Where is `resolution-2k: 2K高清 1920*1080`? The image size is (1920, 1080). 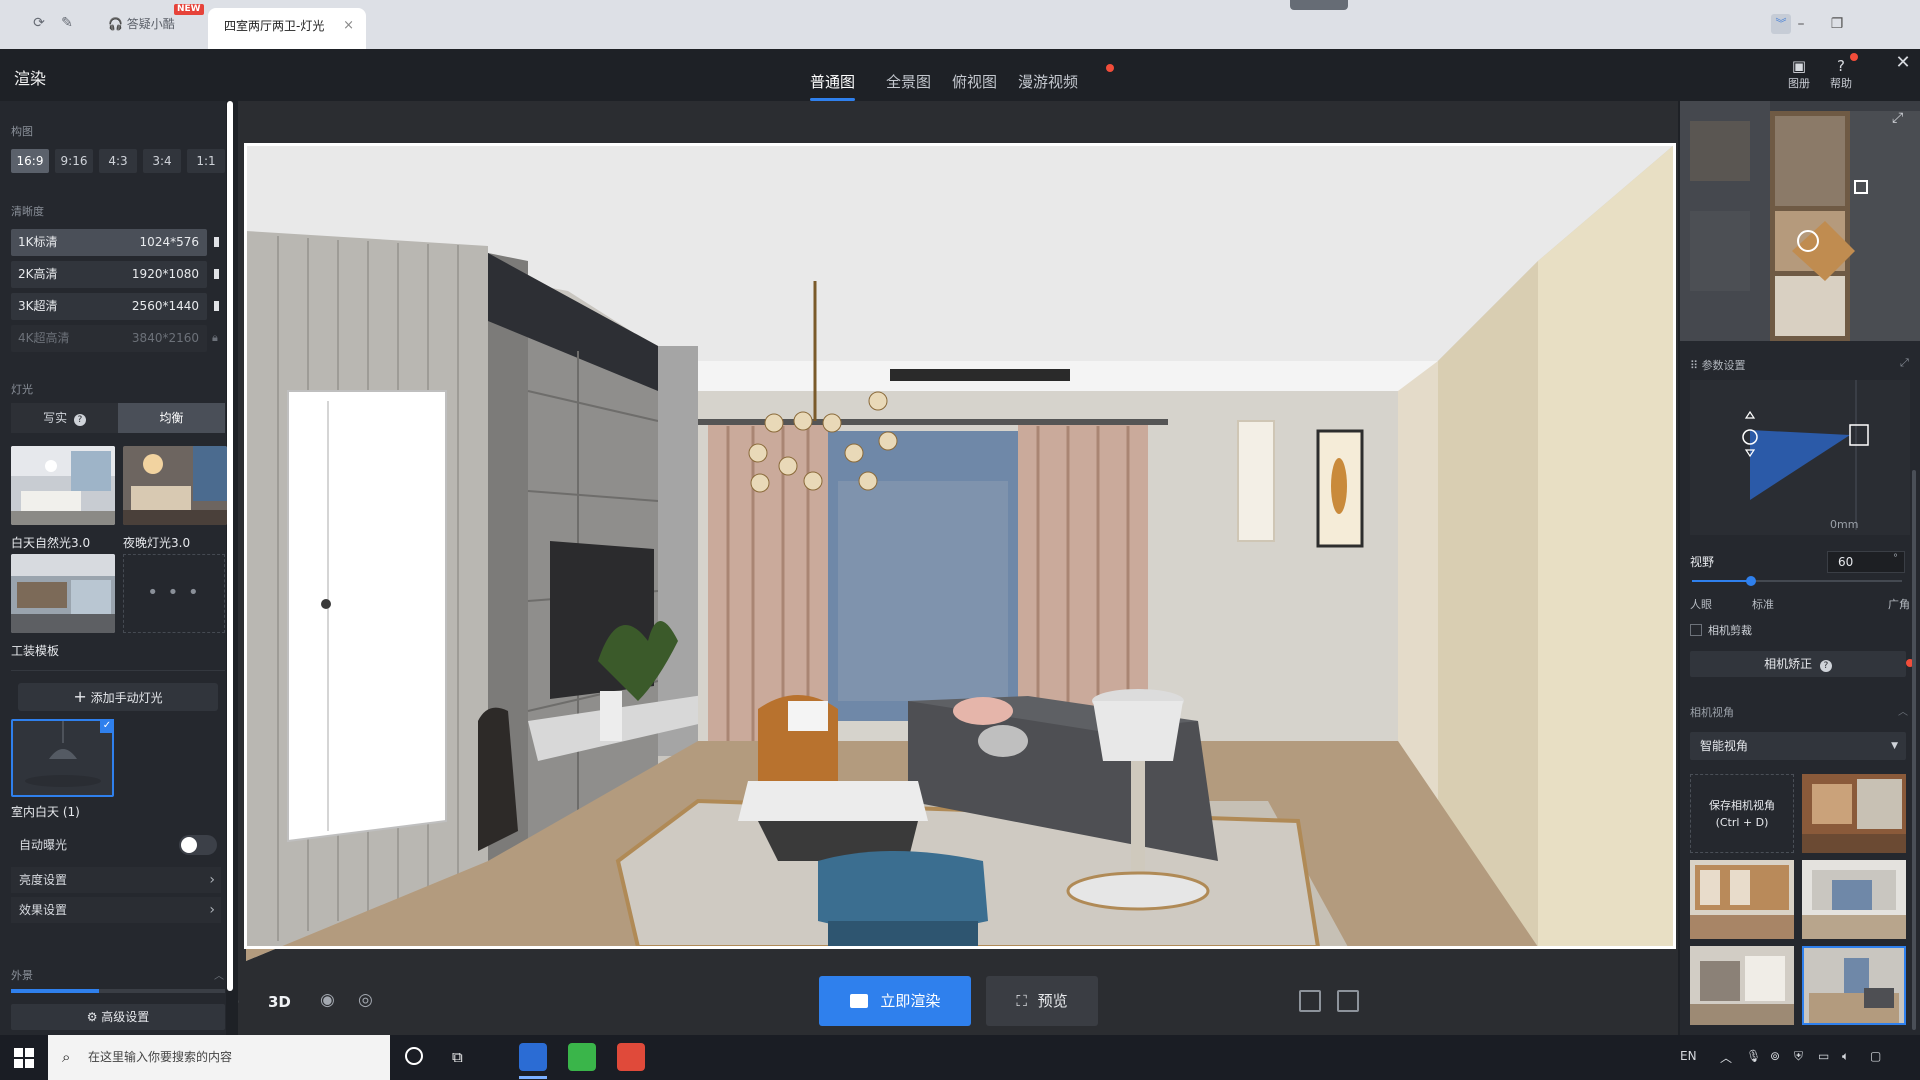 resolution-2k: 2K高清 1920*1080 is located at coordinates (109, 274).